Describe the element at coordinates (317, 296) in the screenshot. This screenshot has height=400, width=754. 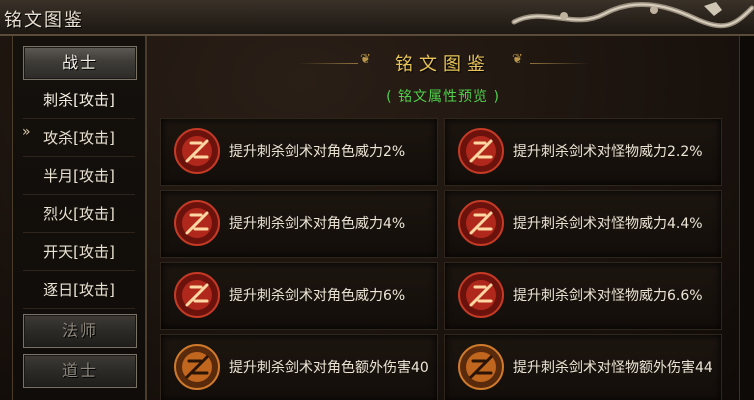
I see `card-text: 提升刺杀剑术对角色威力6%` at that location.